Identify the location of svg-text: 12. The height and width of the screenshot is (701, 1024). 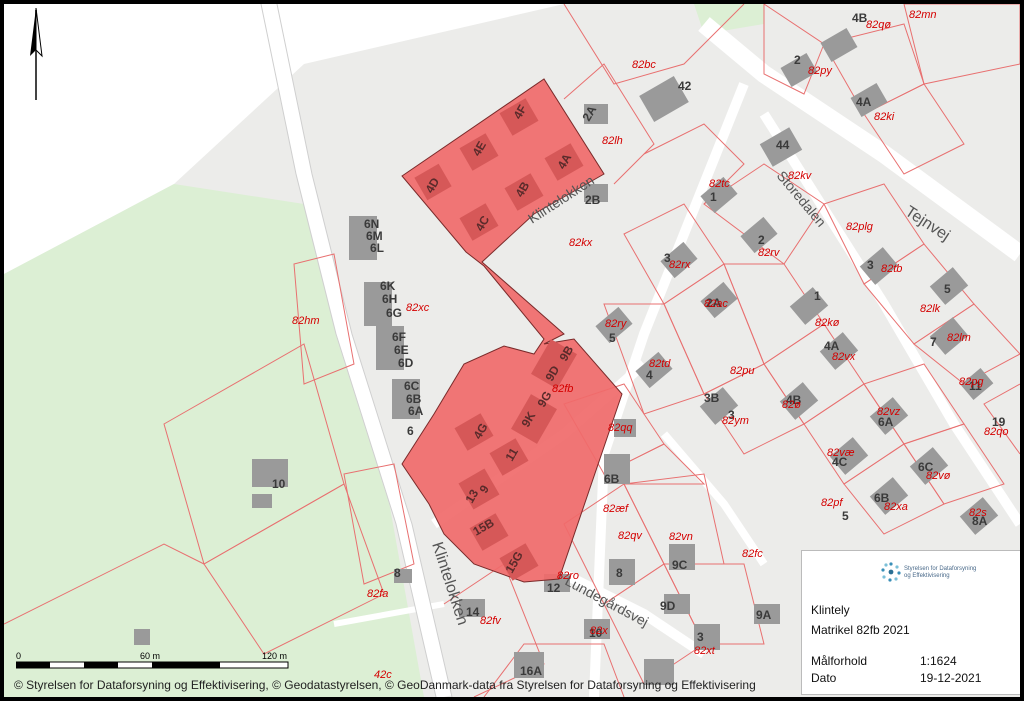
(554, 588).